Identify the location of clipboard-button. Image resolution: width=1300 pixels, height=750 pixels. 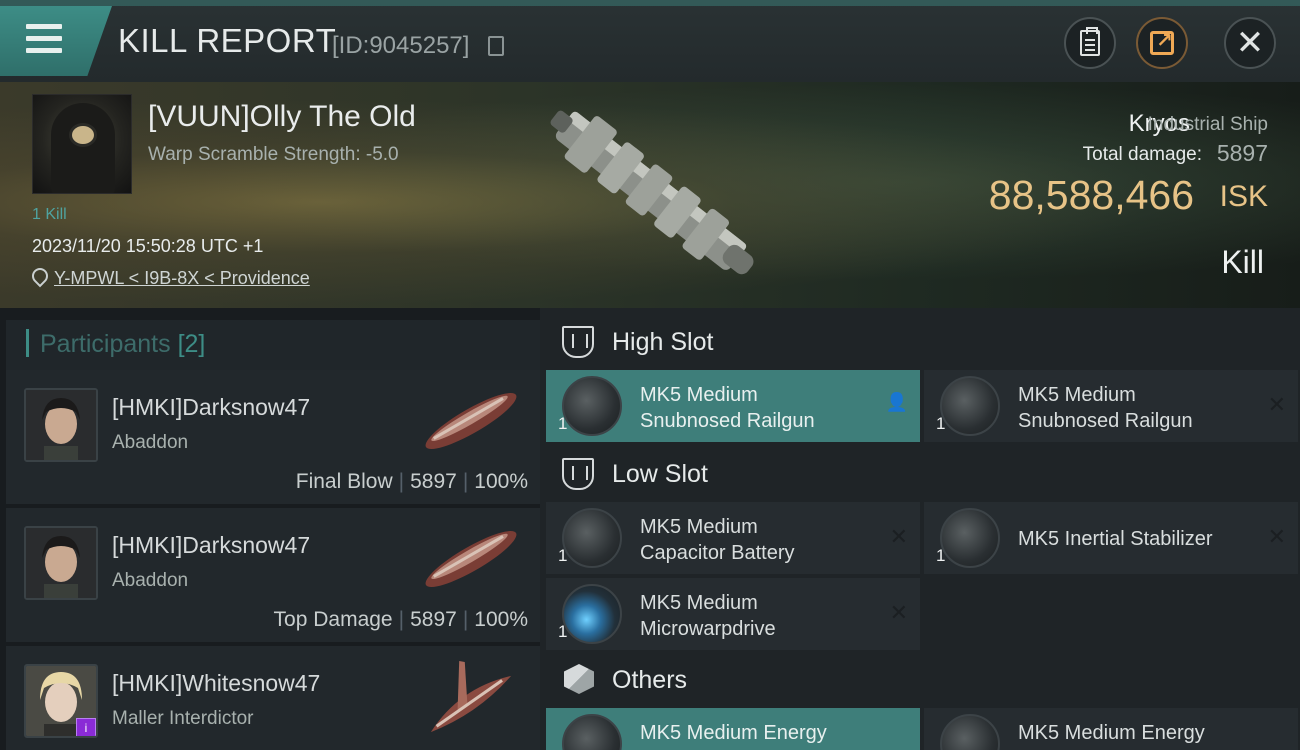
(1090, 43).